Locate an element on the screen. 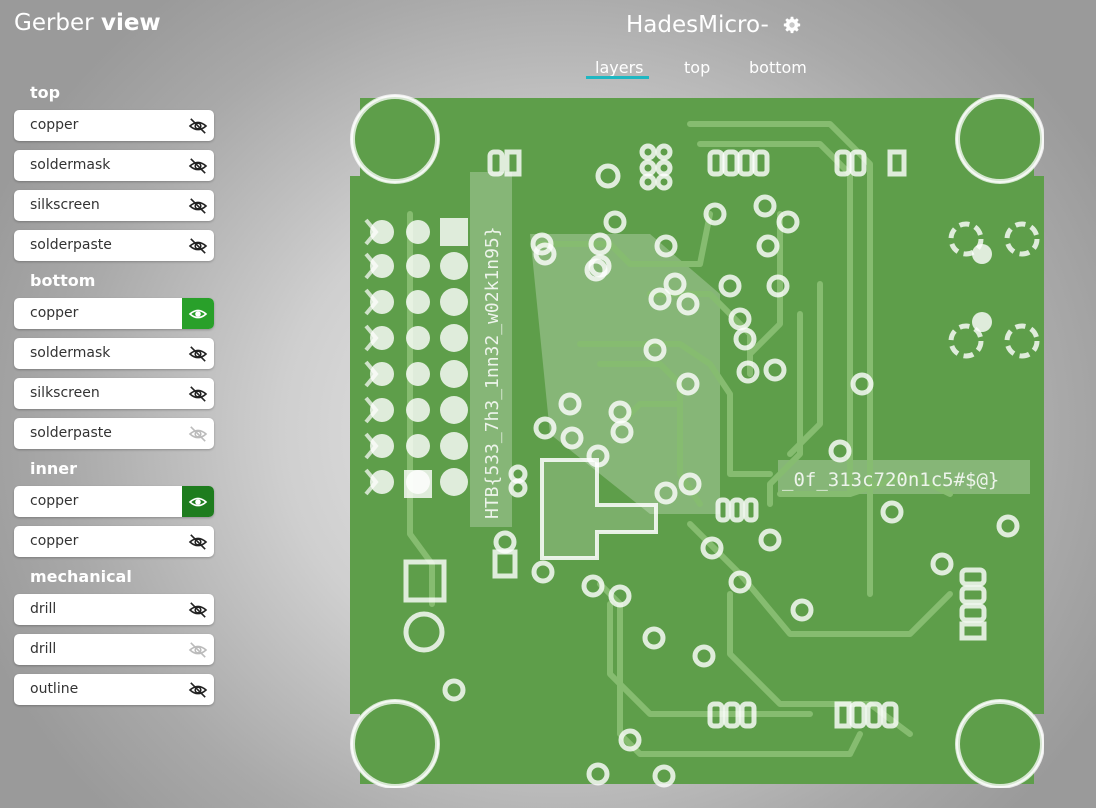  section-label-bottom: bottom is located at coordinates (63, 280).